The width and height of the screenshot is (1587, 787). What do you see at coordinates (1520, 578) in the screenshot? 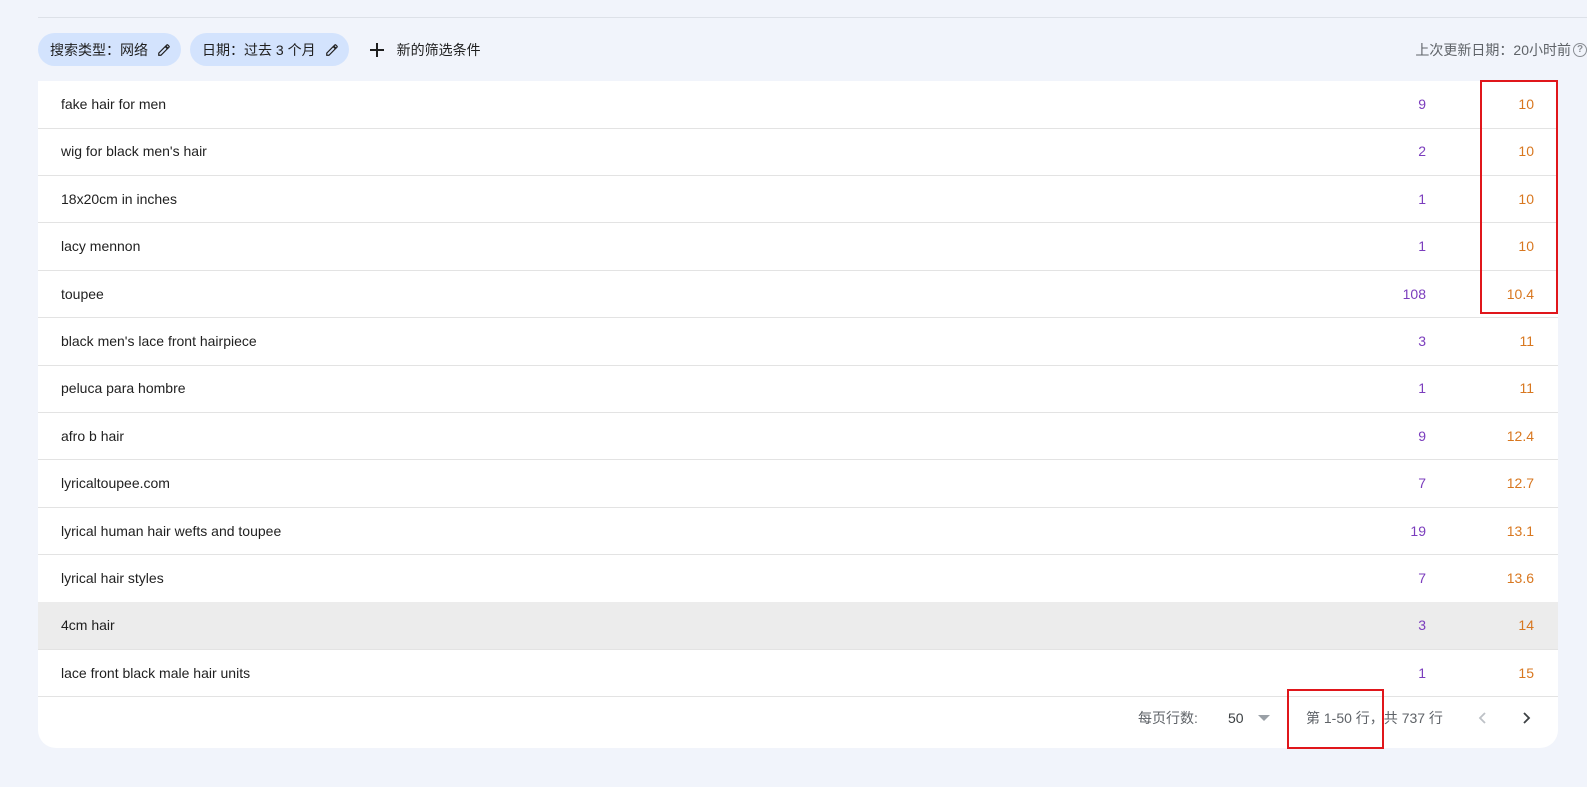
I see `position-cell: 13.6` at bounding box center [1520, 578].